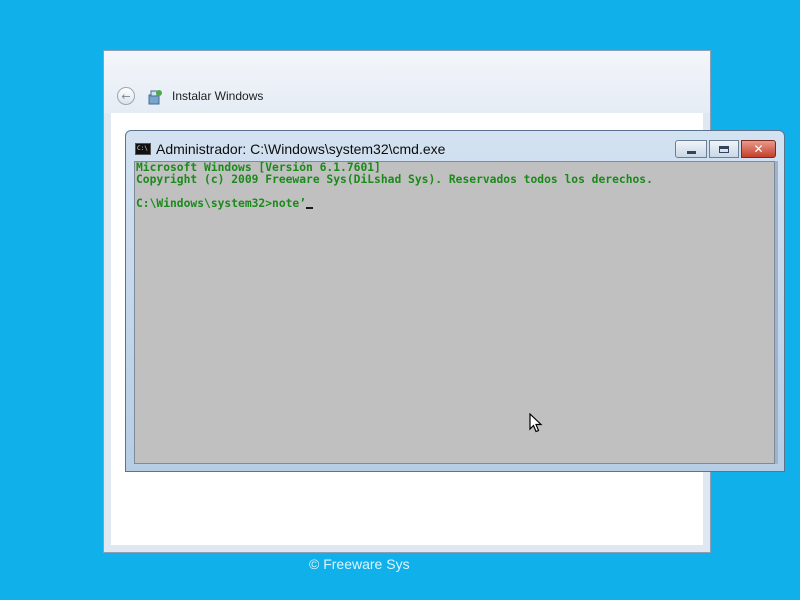 The width and height of the screenshot is (800, 600). I want to click on prompt-text: C:\Windows\system32>note’, so click(221, 203).